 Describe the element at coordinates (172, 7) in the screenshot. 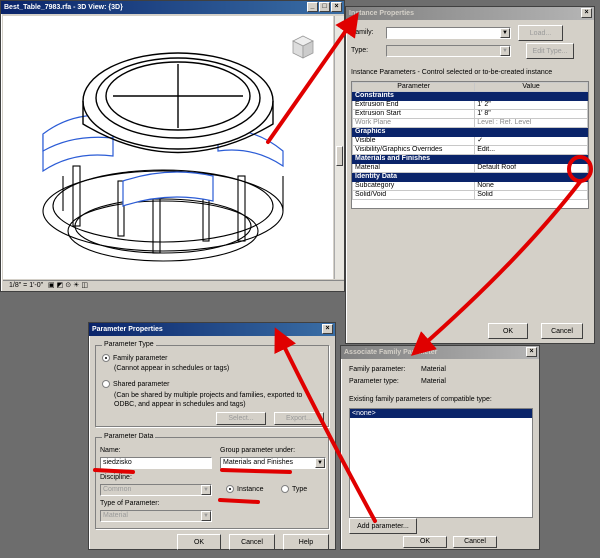

I see `view3d-titlebar: Best_Table_7983.rfa - 3D View: {3D} _ □ ×` at that location.